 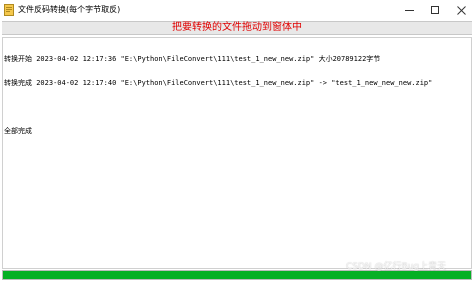 I want to click on app-icon, so click(x=9, y=10).